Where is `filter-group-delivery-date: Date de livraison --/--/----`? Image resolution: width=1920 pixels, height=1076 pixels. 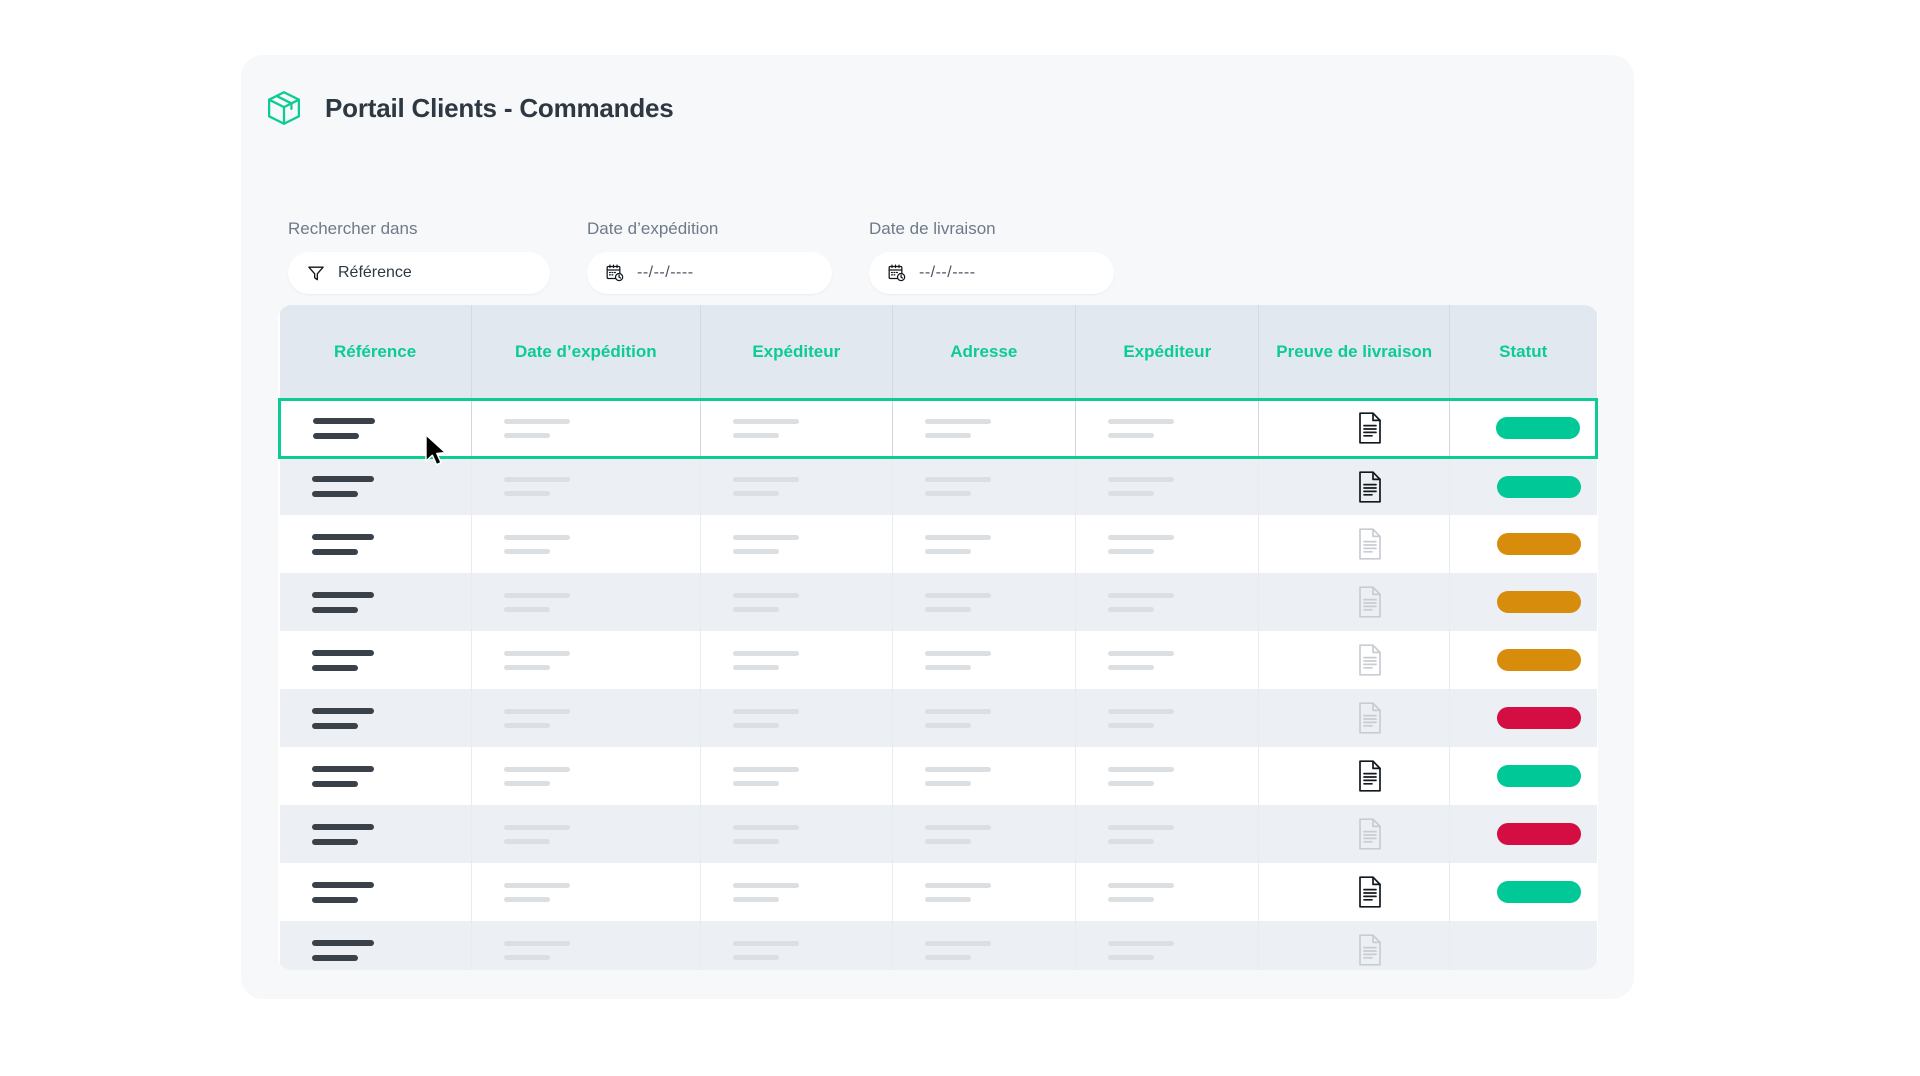
filter-group-delivery-date: Date de livraison --/--/---- is located at coordinates (991, 256).